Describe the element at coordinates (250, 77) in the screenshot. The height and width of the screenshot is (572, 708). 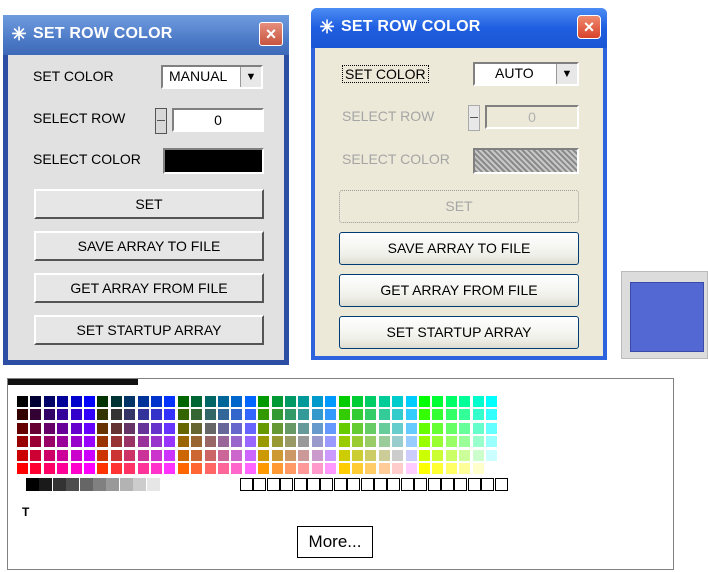
I see `chevron-down-icon: ▼` at that location.